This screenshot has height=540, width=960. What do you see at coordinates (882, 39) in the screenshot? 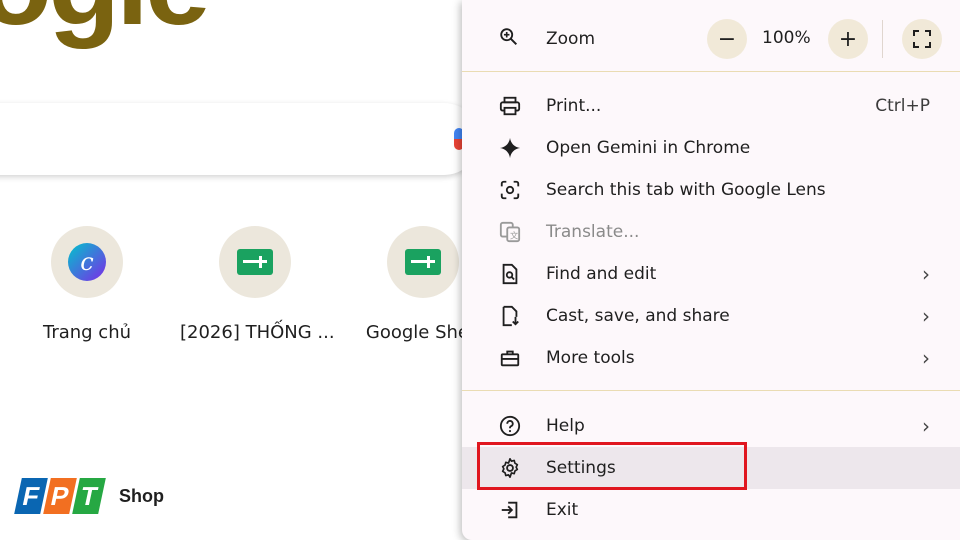
I see `zoom-divider` at bounding box center [882, 39].